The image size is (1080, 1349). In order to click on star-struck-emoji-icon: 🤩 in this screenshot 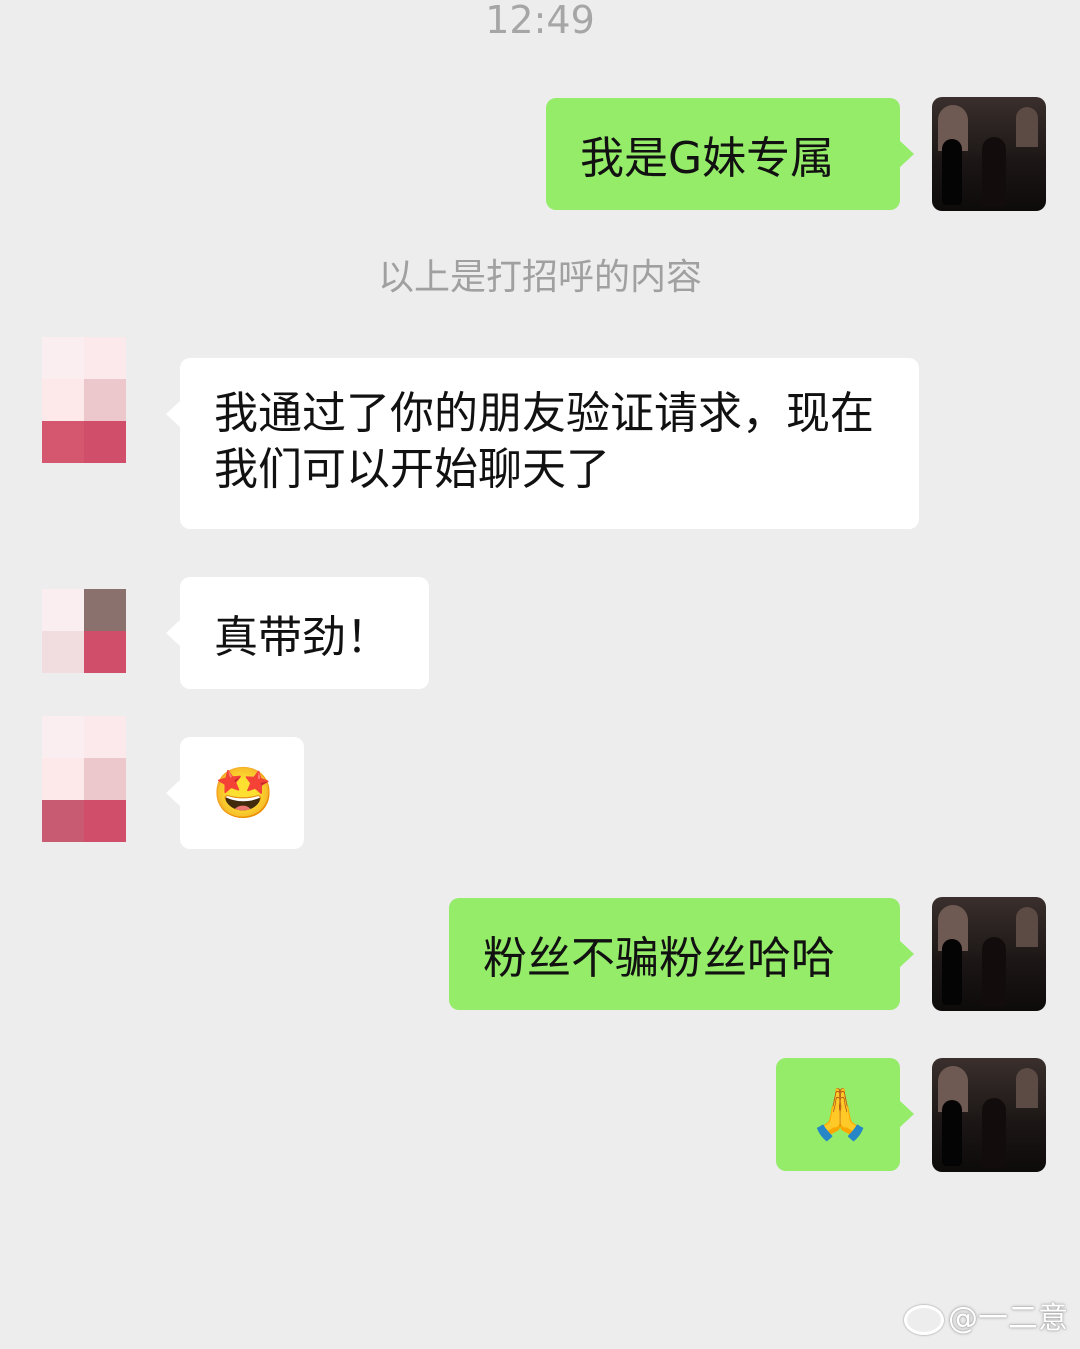, I will do `click(243, 792)`.